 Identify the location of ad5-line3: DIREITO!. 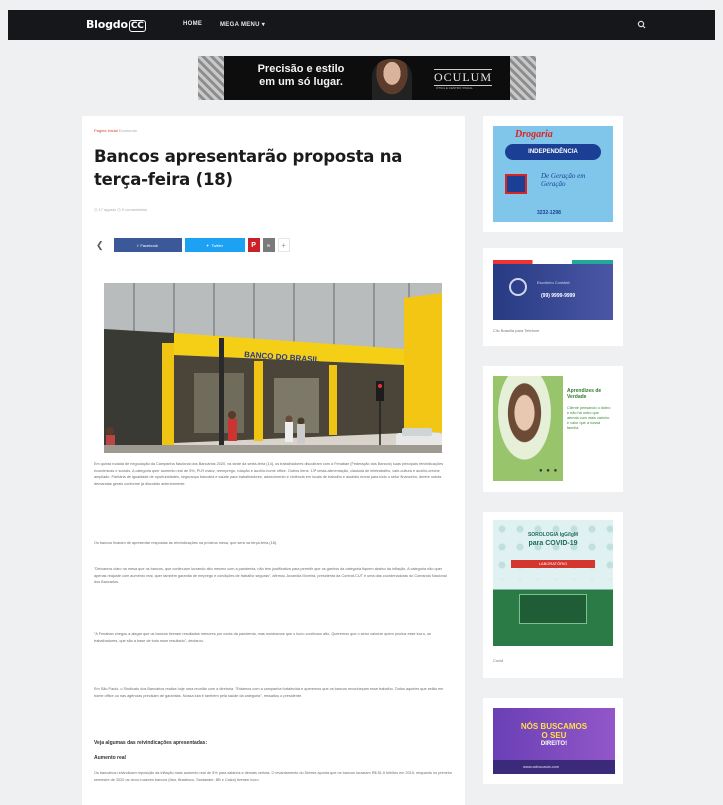
(554, 744).